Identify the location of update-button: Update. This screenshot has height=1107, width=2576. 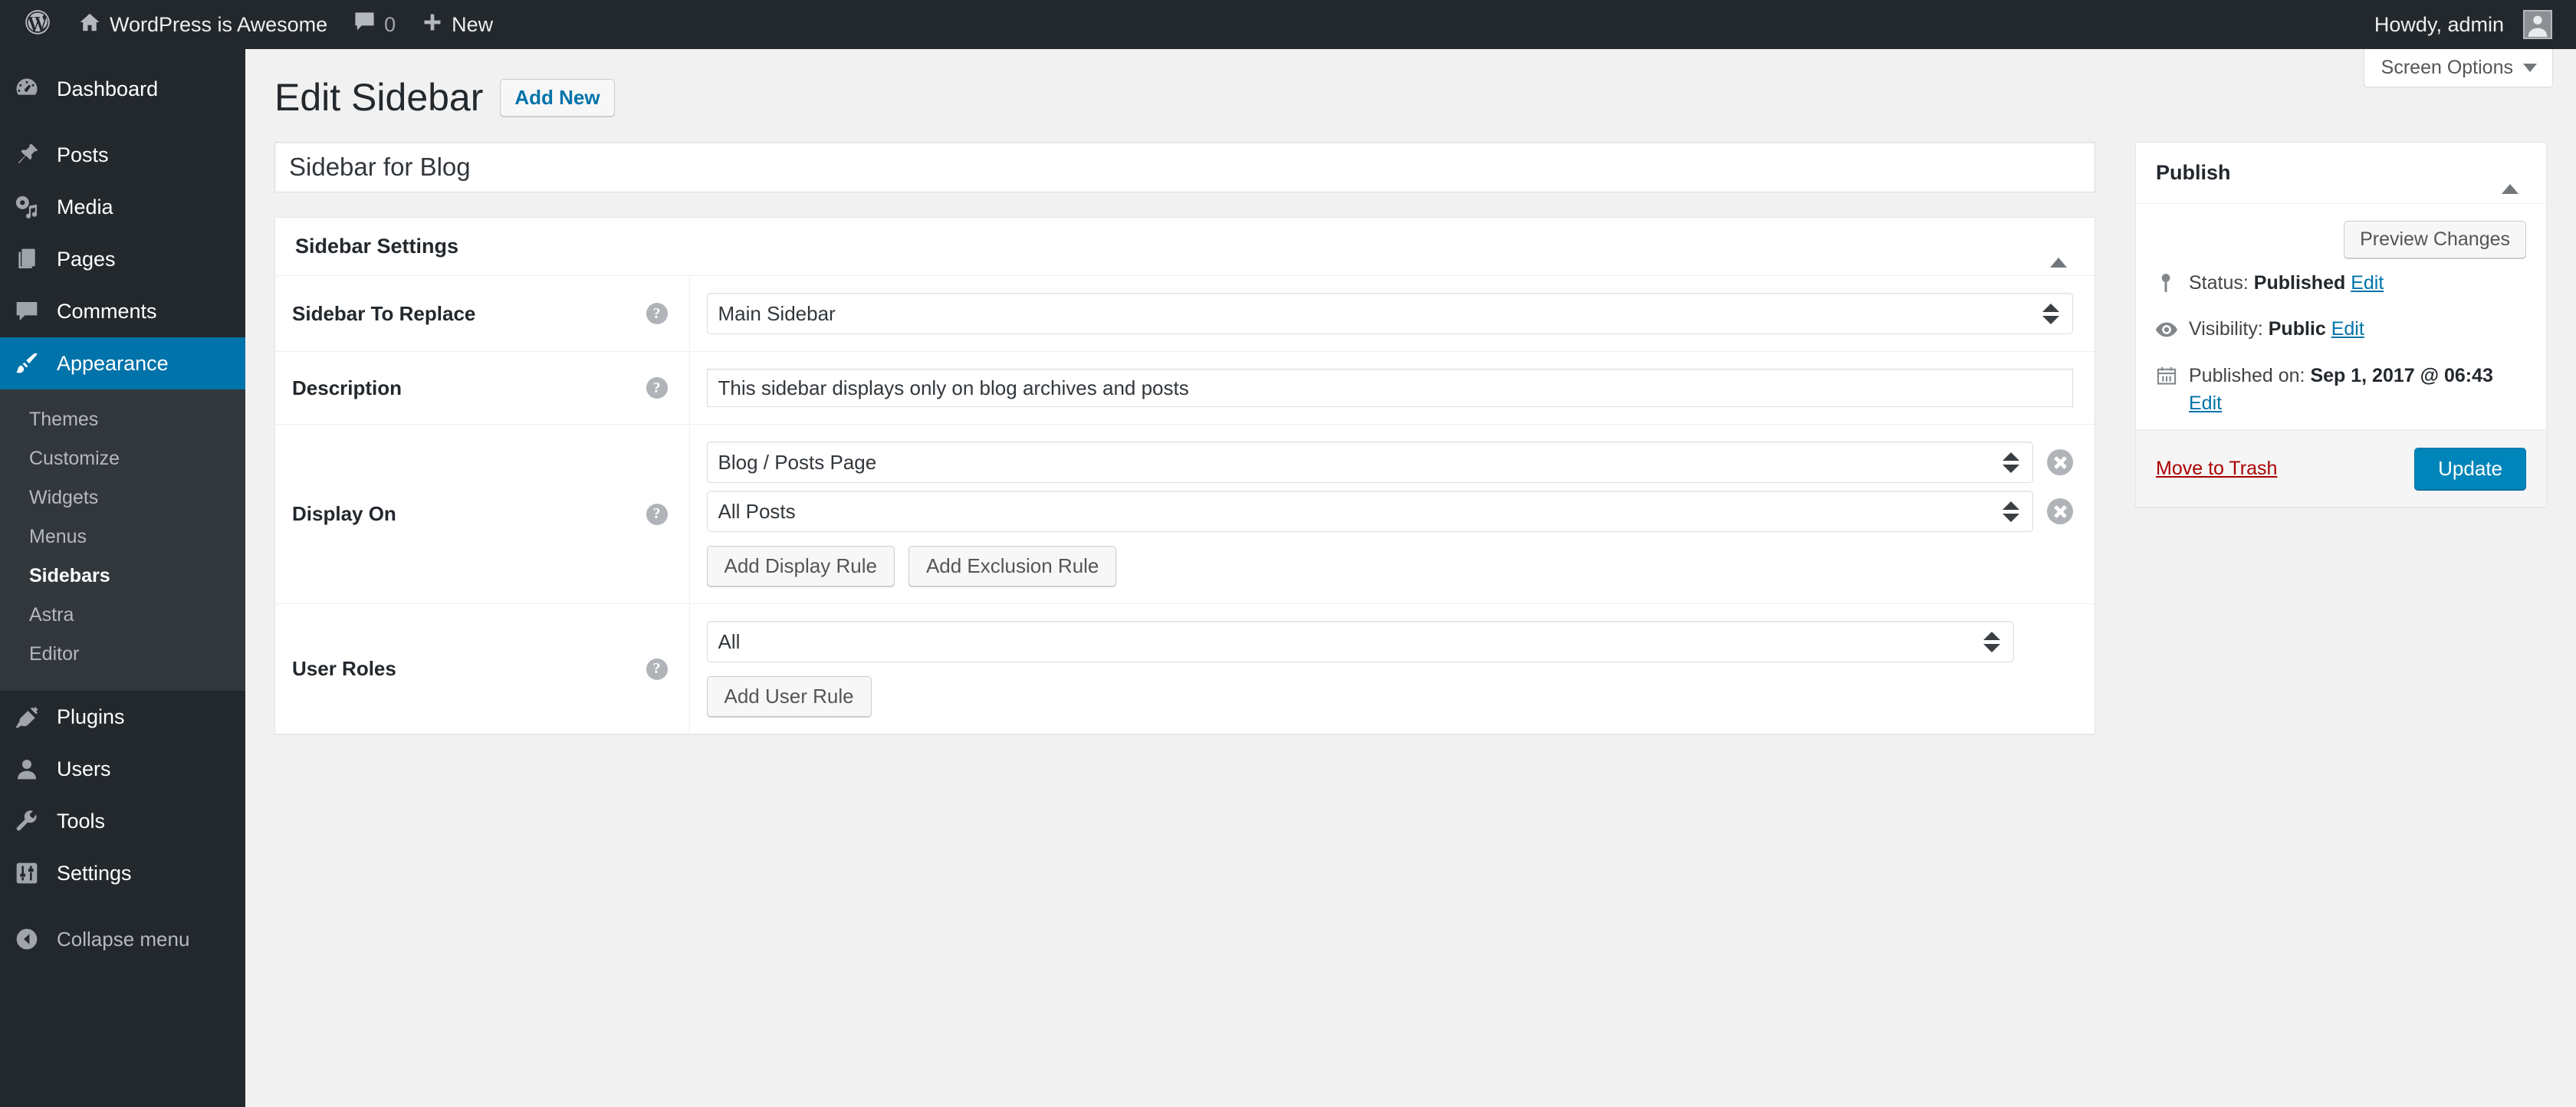
(2470, 469).